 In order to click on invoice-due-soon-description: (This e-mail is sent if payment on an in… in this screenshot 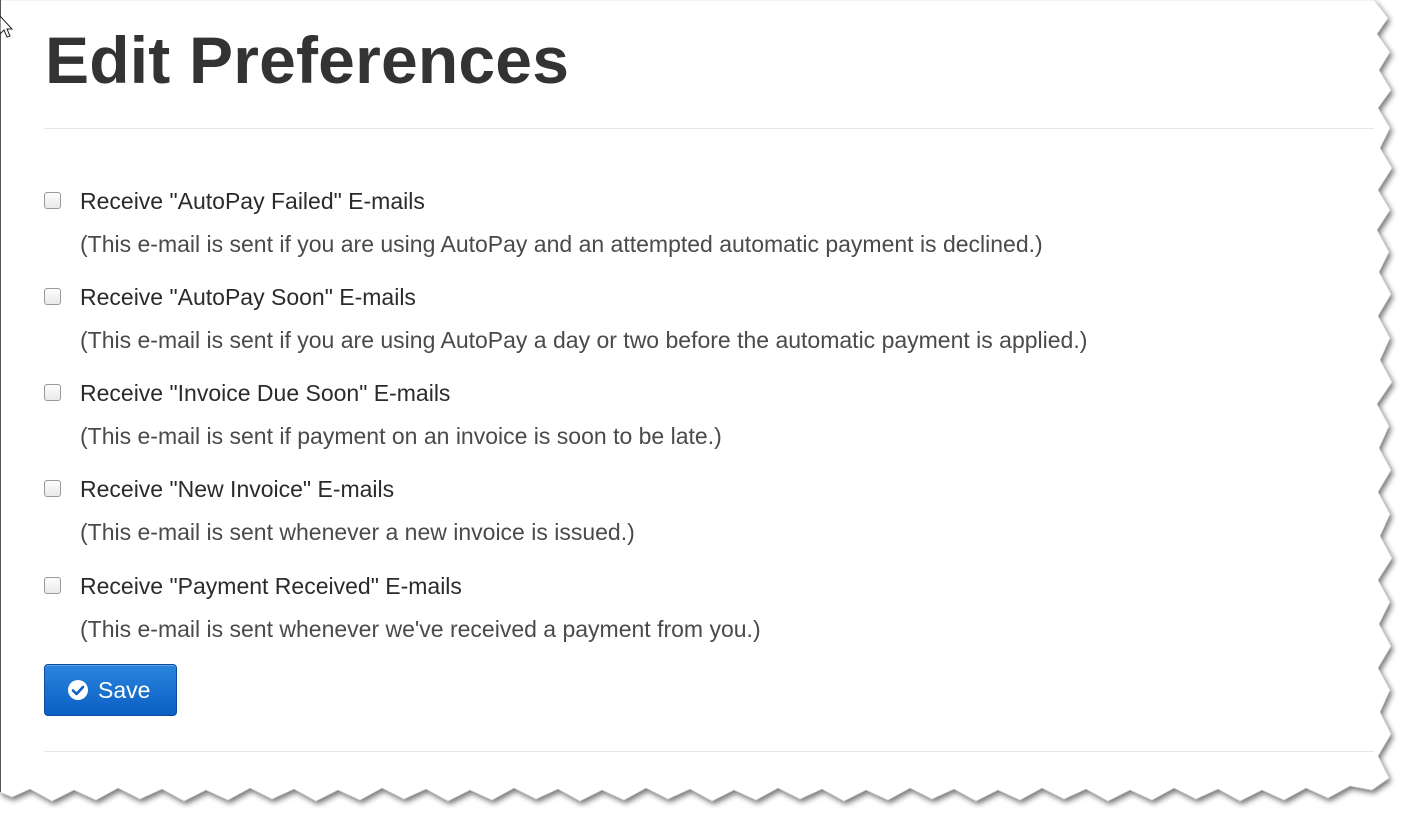, I will do `click(401, 436)`.